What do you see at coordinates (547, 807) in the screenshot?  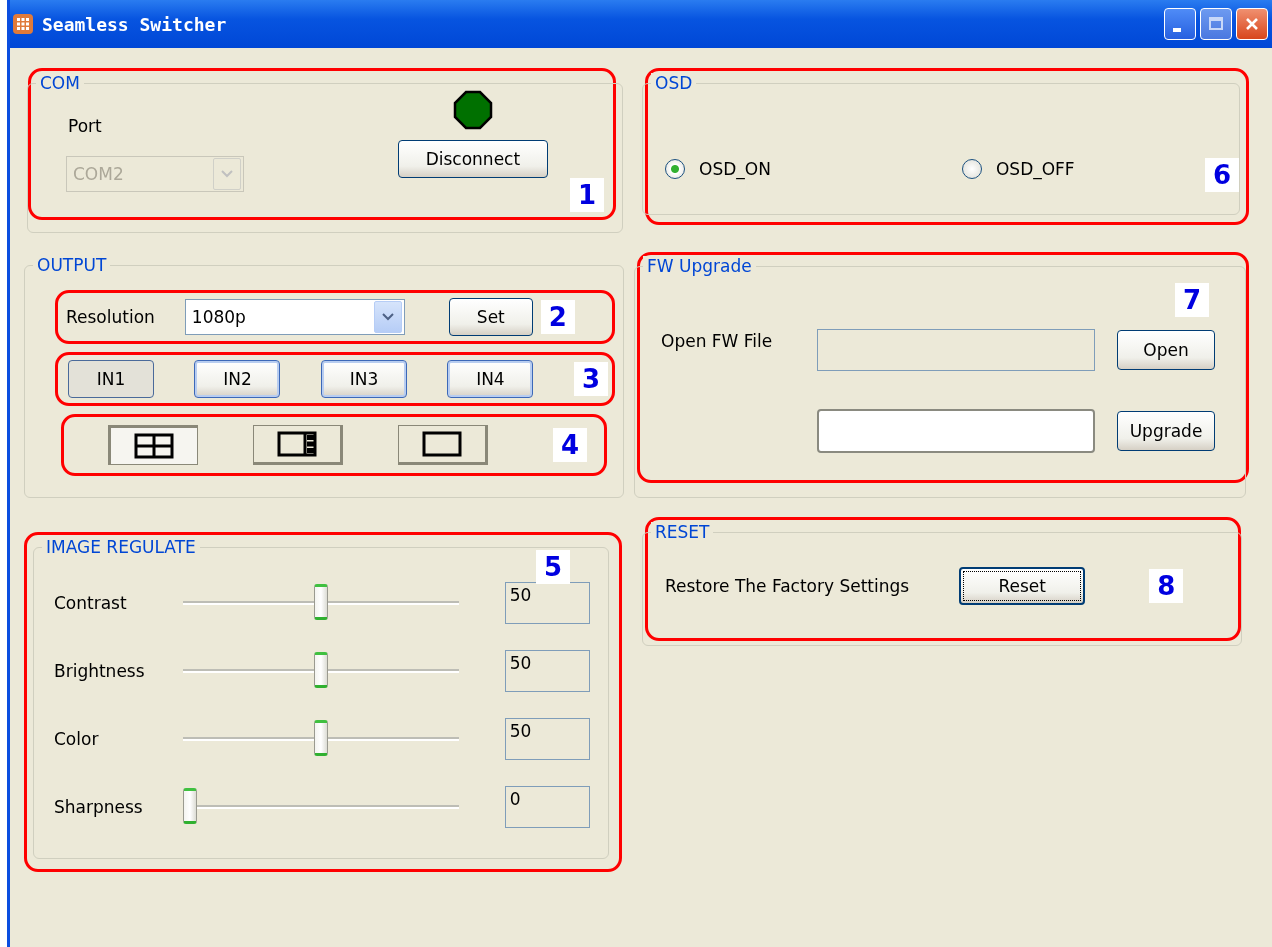 I see `value-field: 0` at bounding box center [547, 807].